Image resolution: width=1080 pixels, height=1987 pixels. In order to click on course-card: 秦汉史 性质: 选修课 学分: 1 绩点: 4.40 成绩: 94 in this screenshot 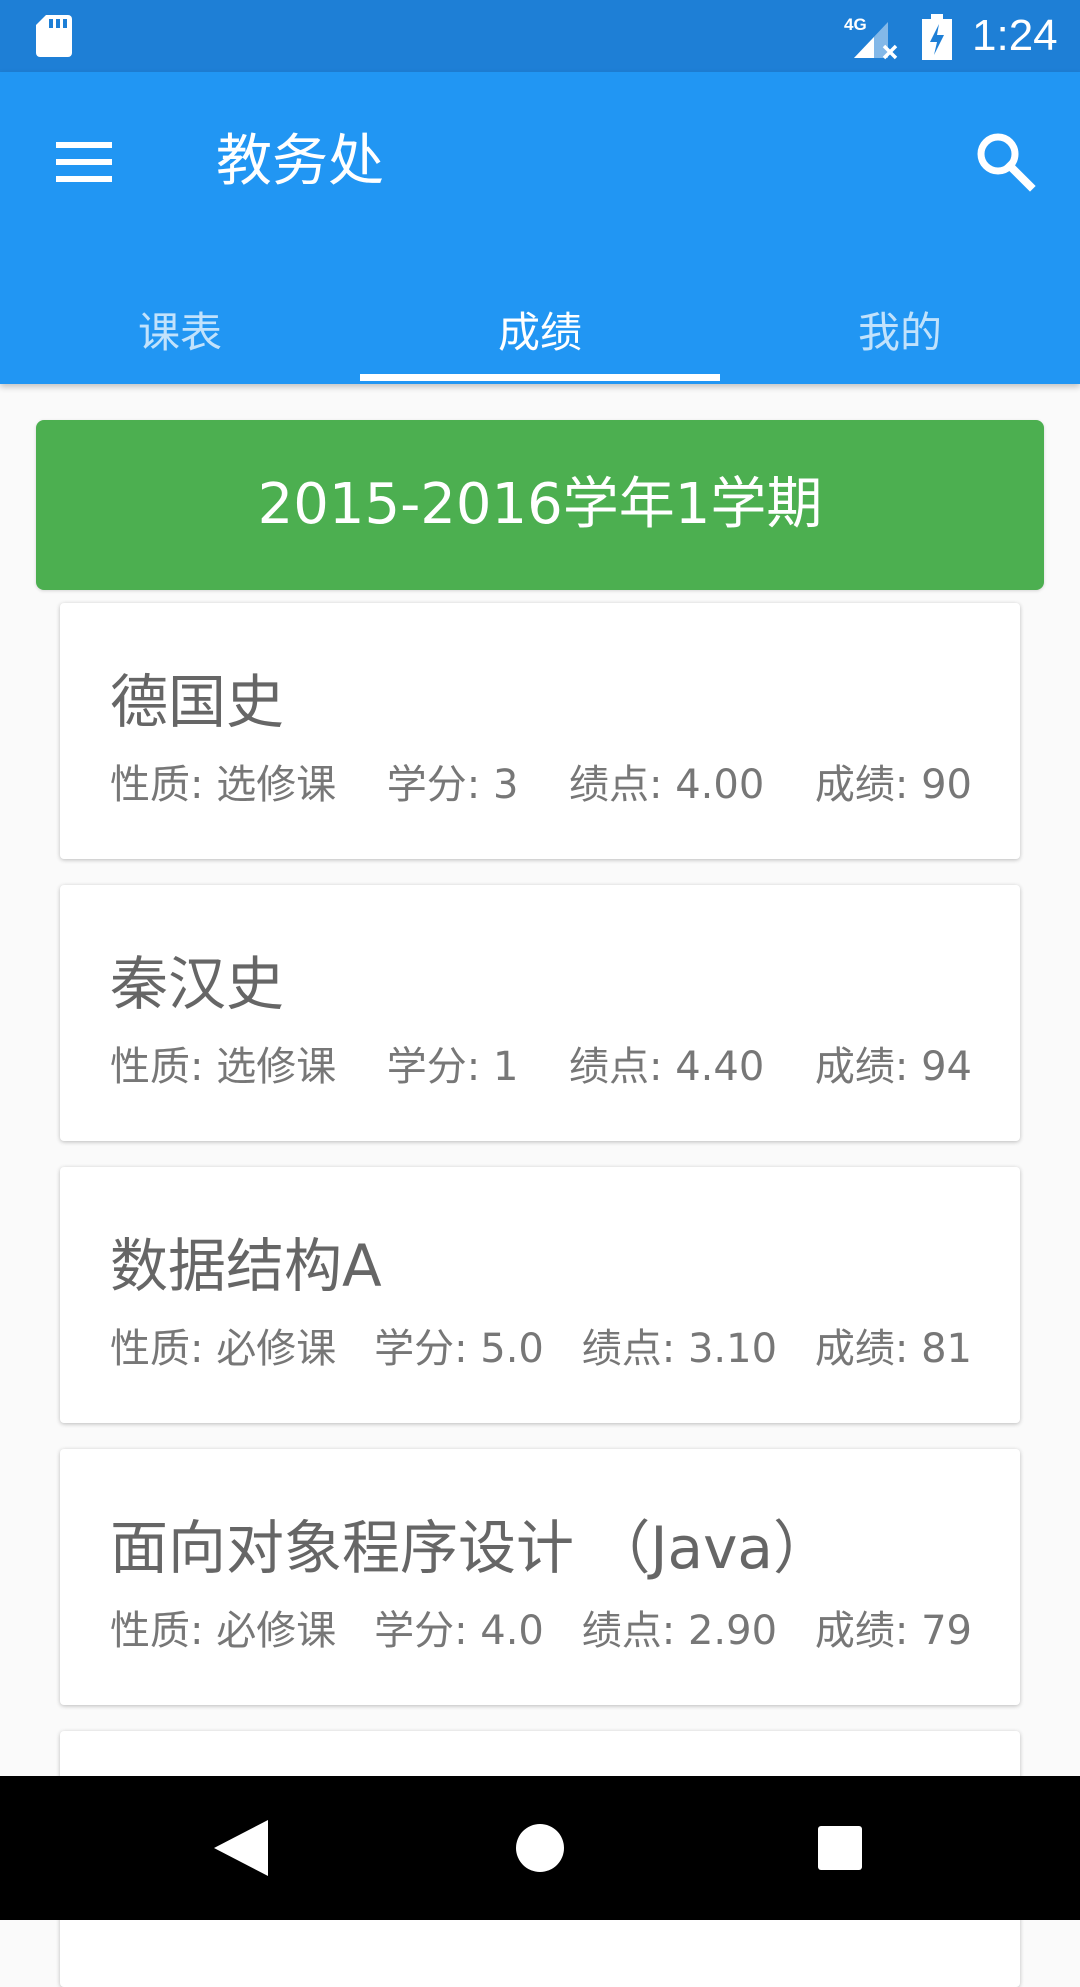, I will do `click(540, 1013)`.